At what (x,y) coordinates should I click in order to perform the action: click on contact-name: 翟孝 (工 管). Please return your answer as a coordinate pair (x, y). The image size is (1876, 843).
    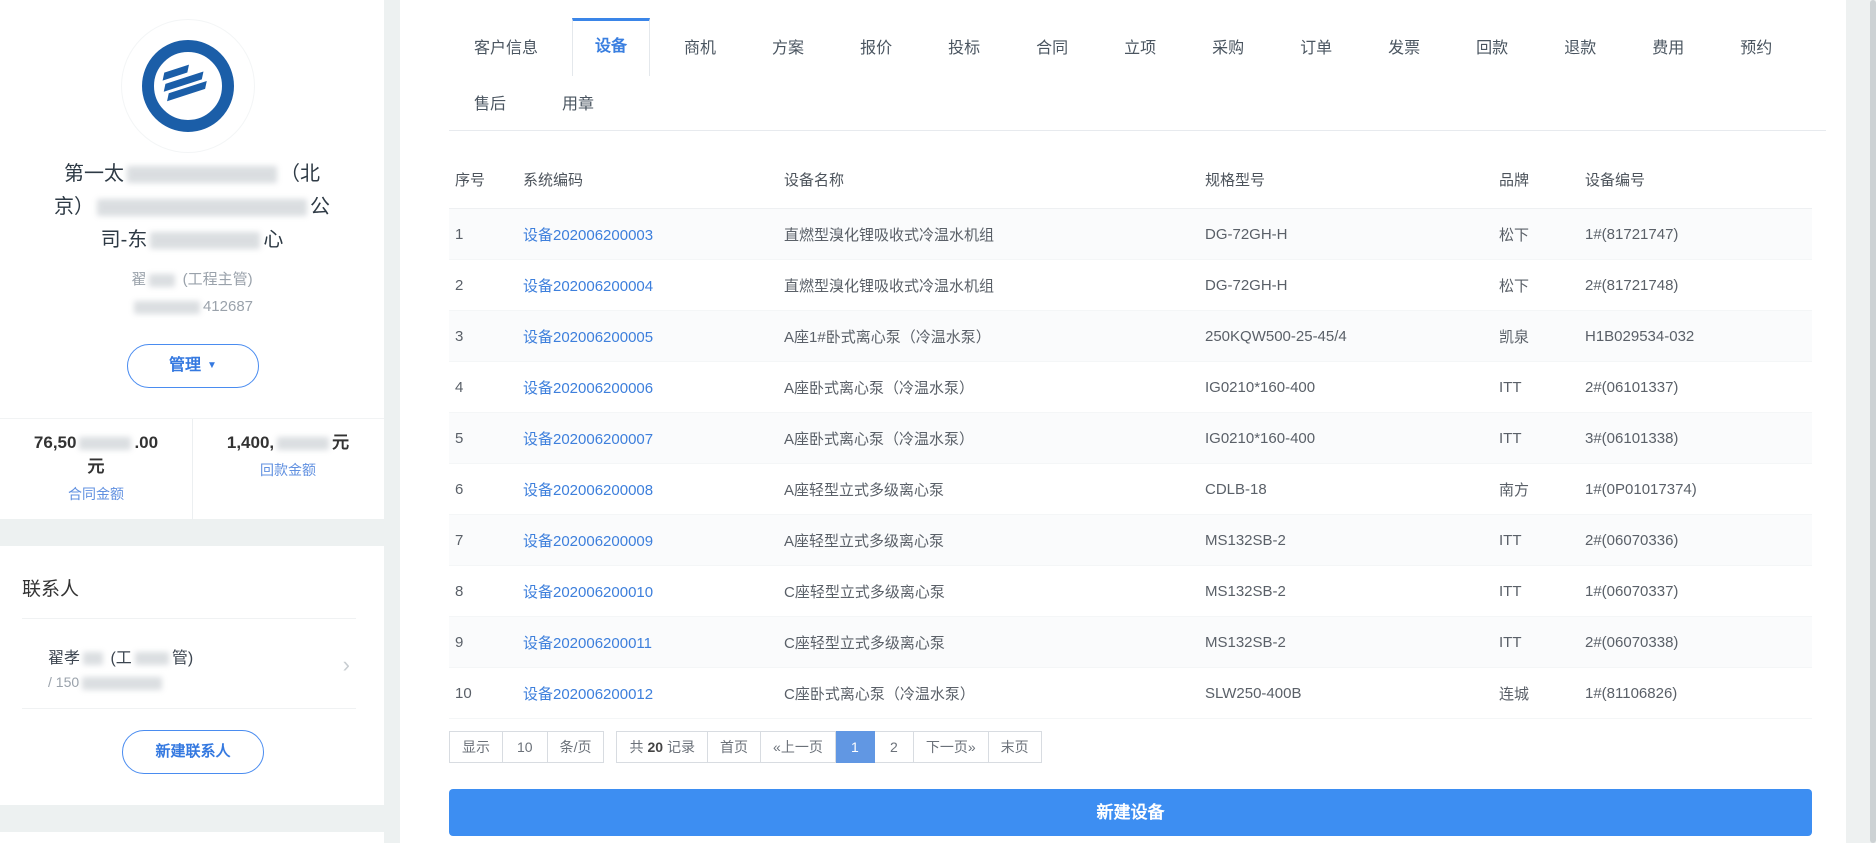
    Looking at the image, I should click on (121, 658).